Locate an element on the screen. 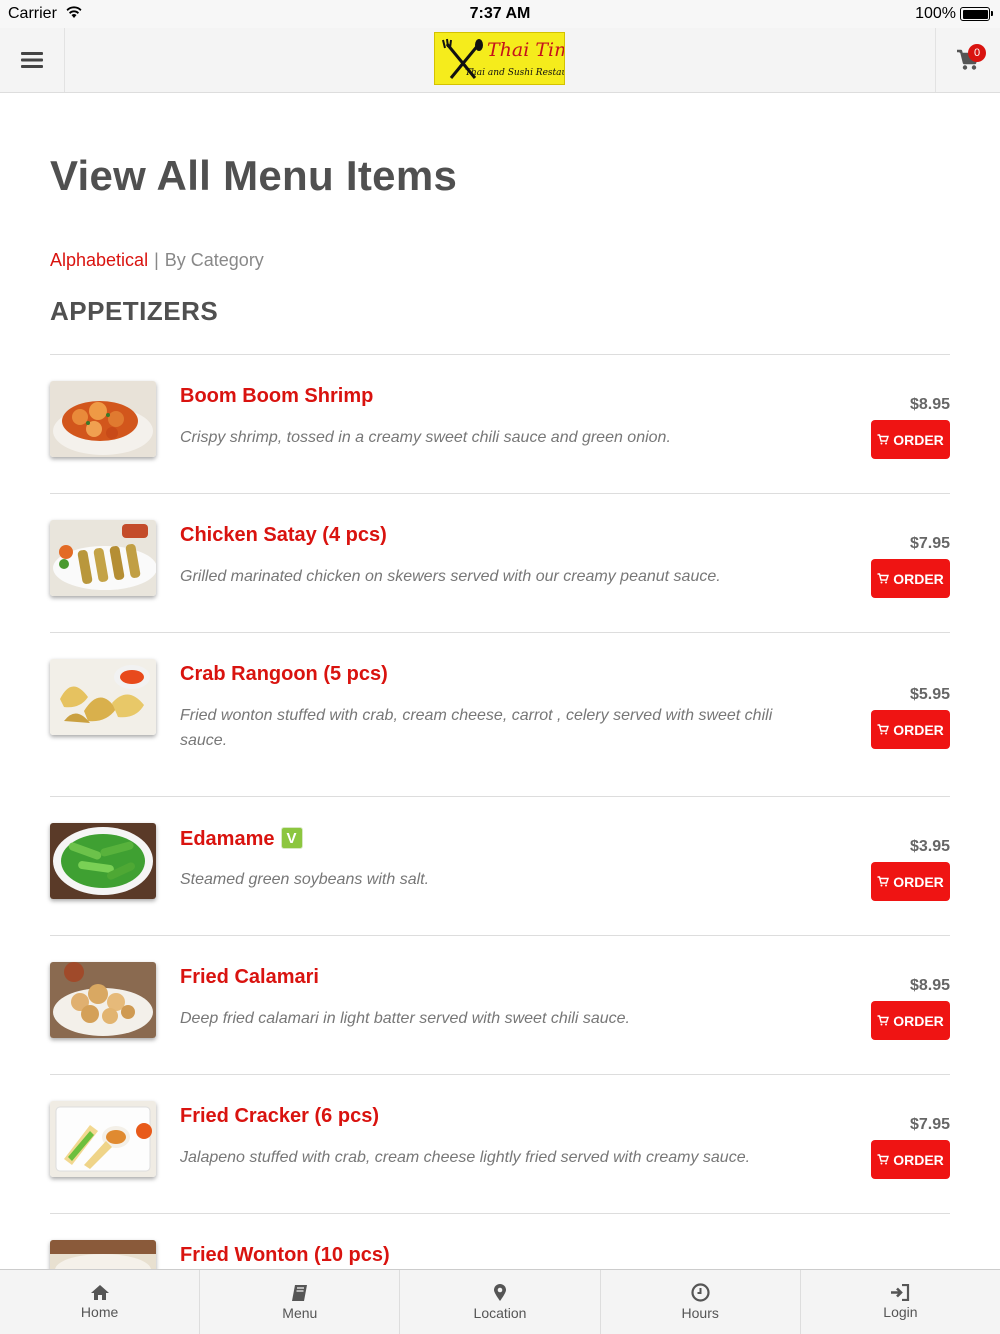  book-icon is located at coordinates (299, 1292).